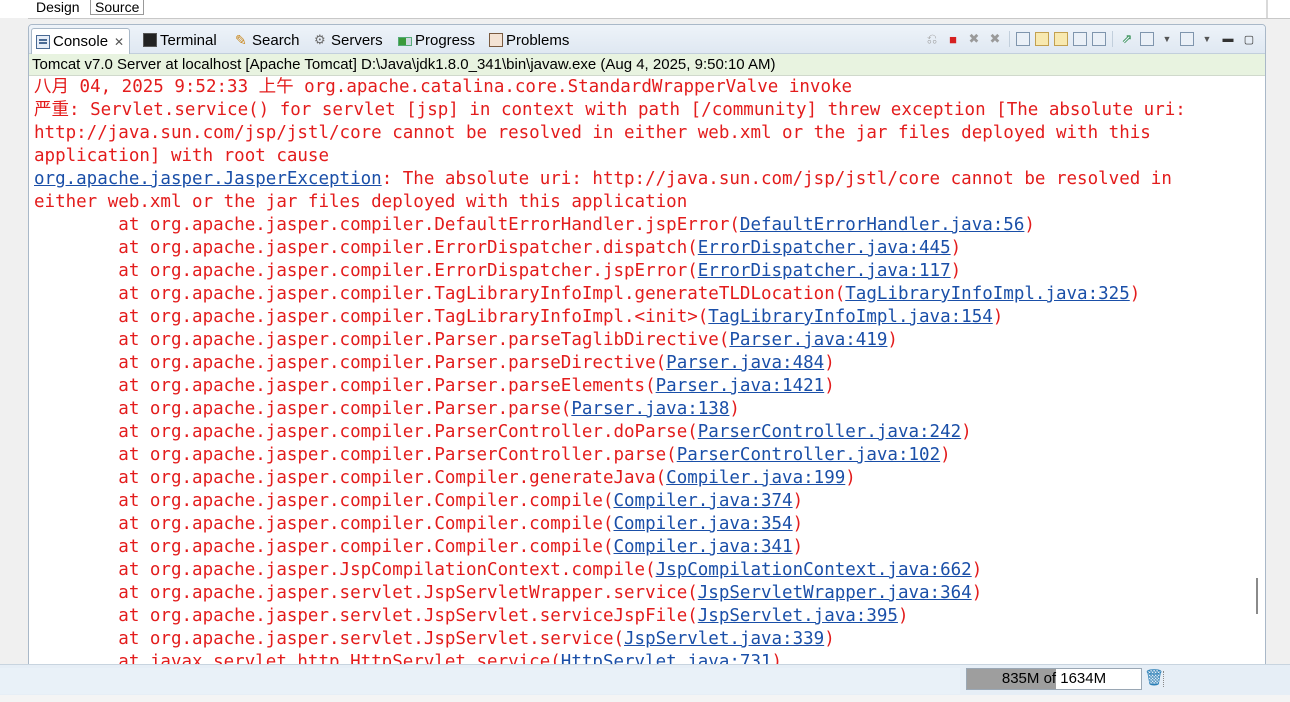 Image resolution: width=1290 pixels, height=702 pixels. What do you see at coordinates (814, 570) in the screenshot?
I see `stack-trace-link: JspCompilationContext.java:662` at bounding box center [814, 570].